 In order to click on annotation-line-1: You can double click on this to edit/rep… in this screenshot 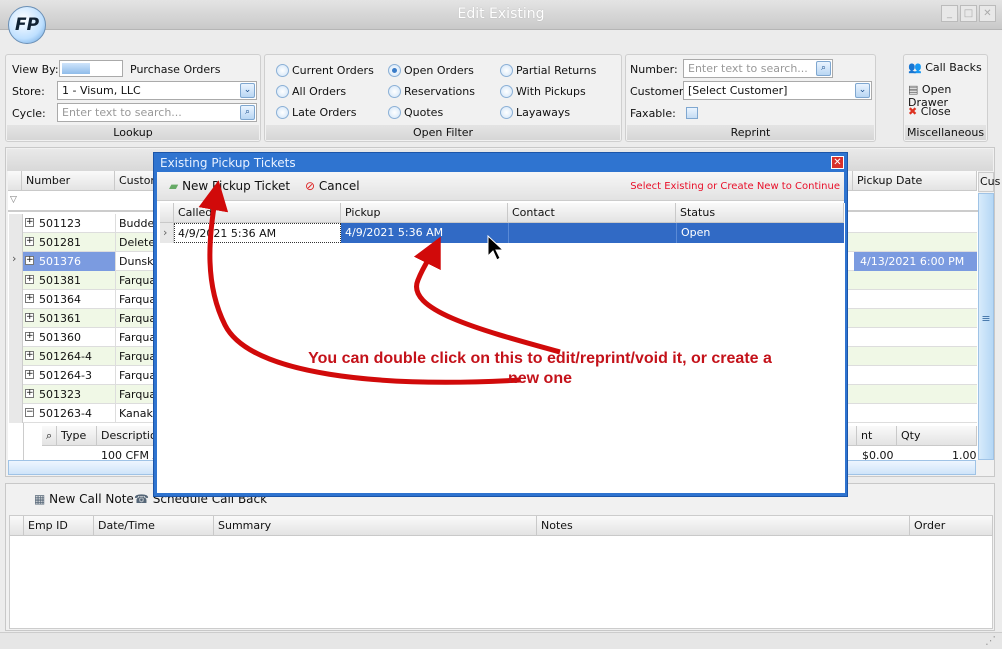, I will do `click(540, 358)`.